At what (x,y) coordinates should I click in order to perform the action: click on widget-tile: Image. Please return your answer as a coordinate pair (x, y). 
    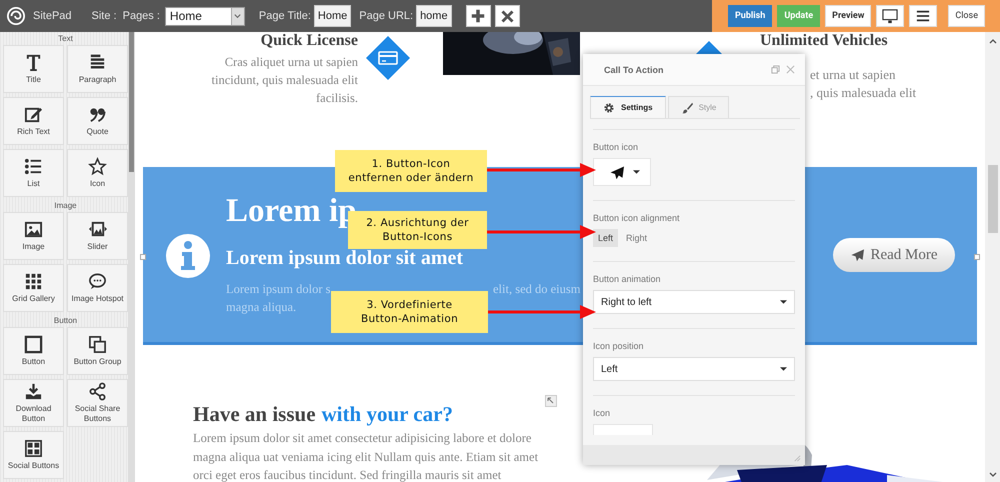
    Looking at the image, I should click on (33, 236).